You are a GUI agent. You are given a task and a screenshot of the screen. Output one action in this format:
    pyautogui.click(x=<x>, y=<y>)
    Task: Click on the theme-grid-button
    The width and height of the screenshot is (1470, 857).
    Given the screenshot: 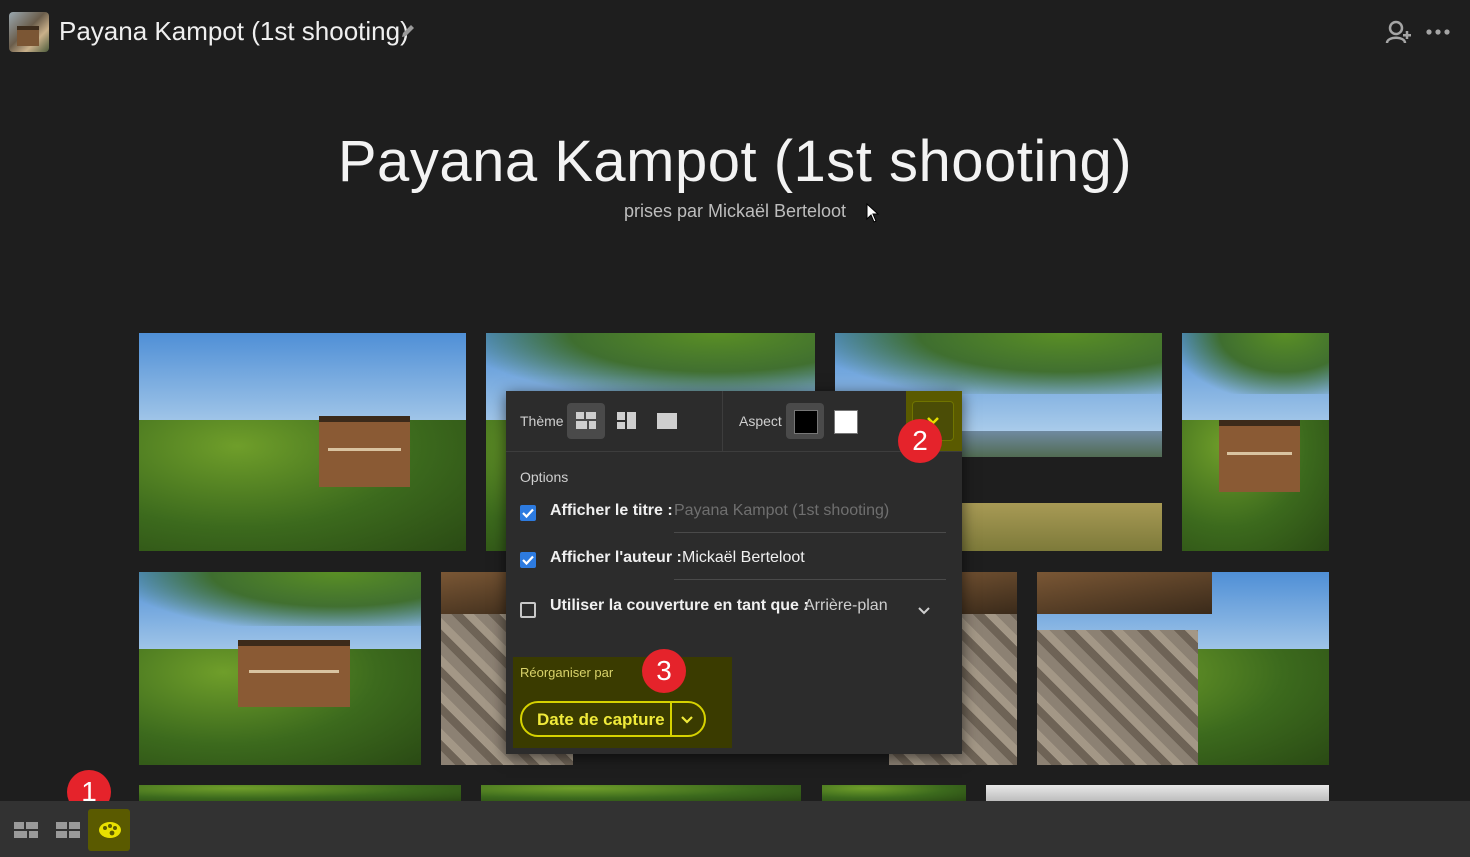 What is the action you would take?
    pyautogui.click(x=586, y=421)
    